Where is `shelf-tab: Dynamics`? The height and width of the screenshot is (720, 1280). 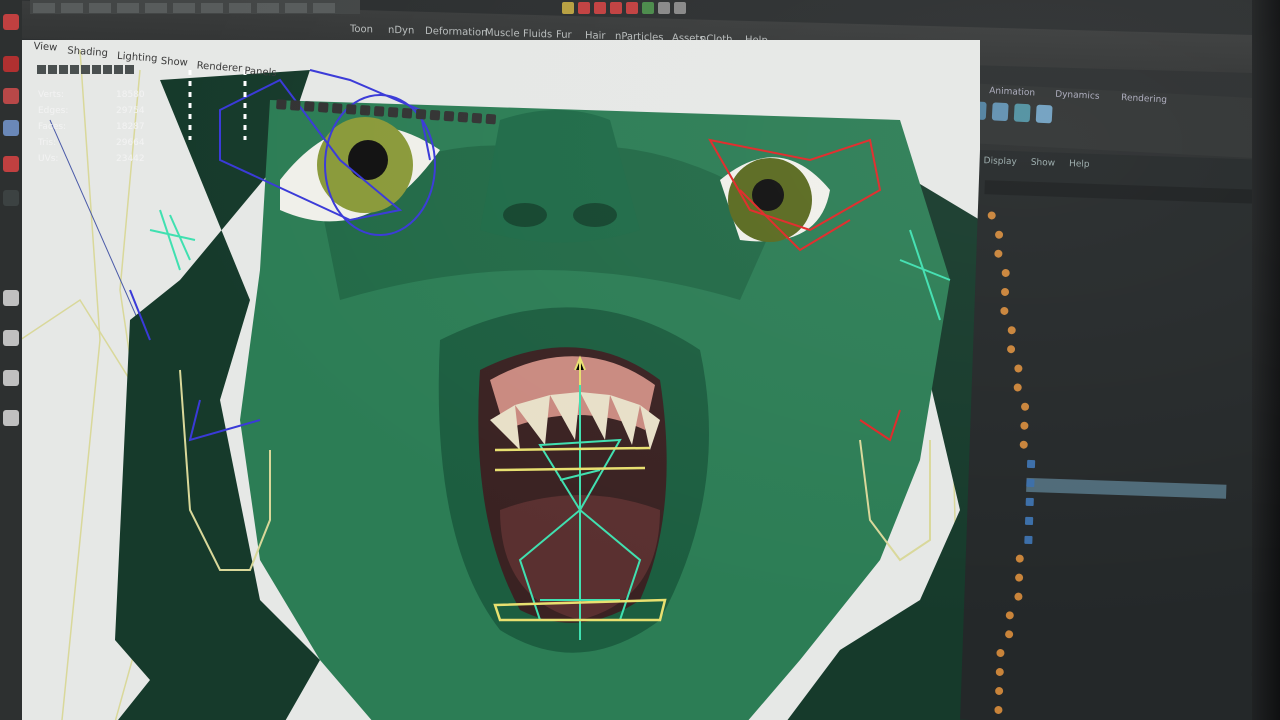
shelf-tab: Dynamics is located at coordinates (1077, 96).